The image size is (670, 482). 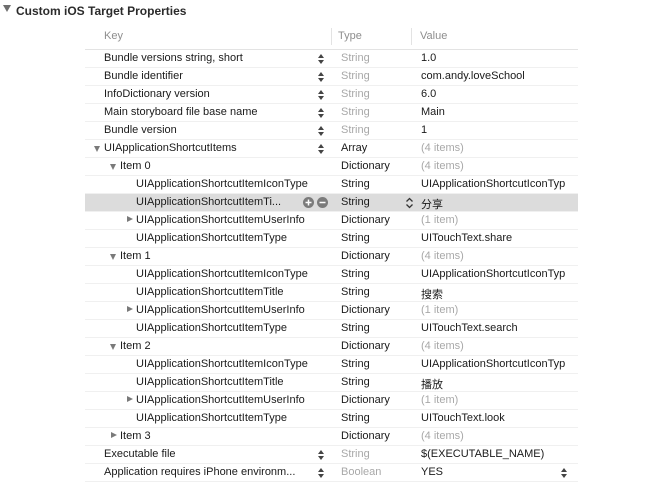 What do you see at coordinates (331, 203) in the screenshot?
I see `table-row-selected: UIApplicationShortcutItemTi... String 分享` at bounding box center [331, 203].